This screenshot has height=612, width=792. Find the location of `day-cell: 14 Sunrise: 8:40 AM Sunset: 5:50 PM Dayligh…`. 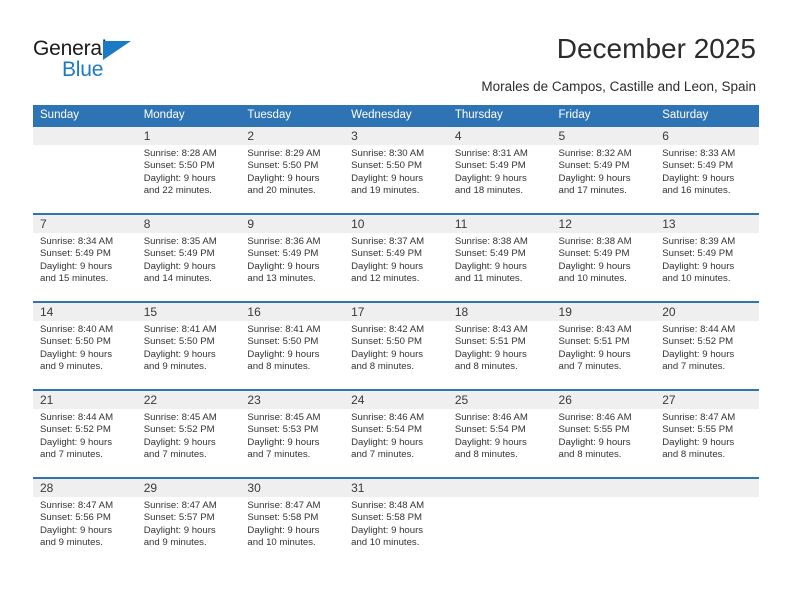

day-cell: 14 Sunrise: 8:40 AM Sunset: 5:50 PM Dayligh… is located at coordinates (85, 345).